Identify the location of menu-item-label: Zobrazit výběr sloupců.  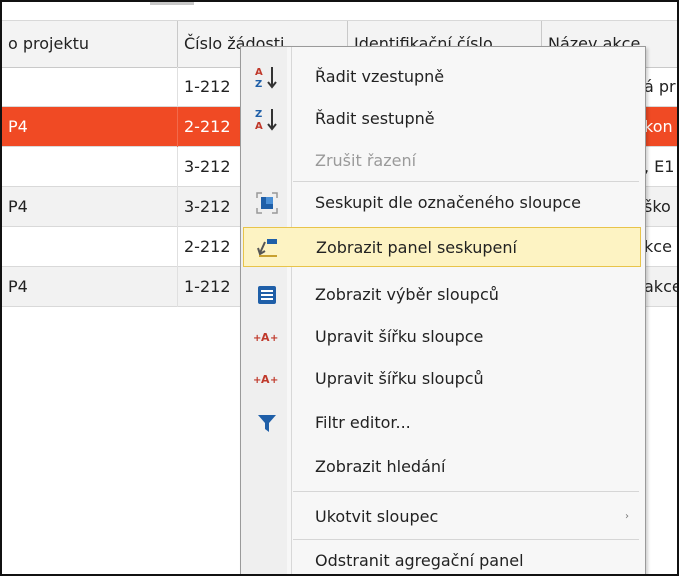
(407, 294).